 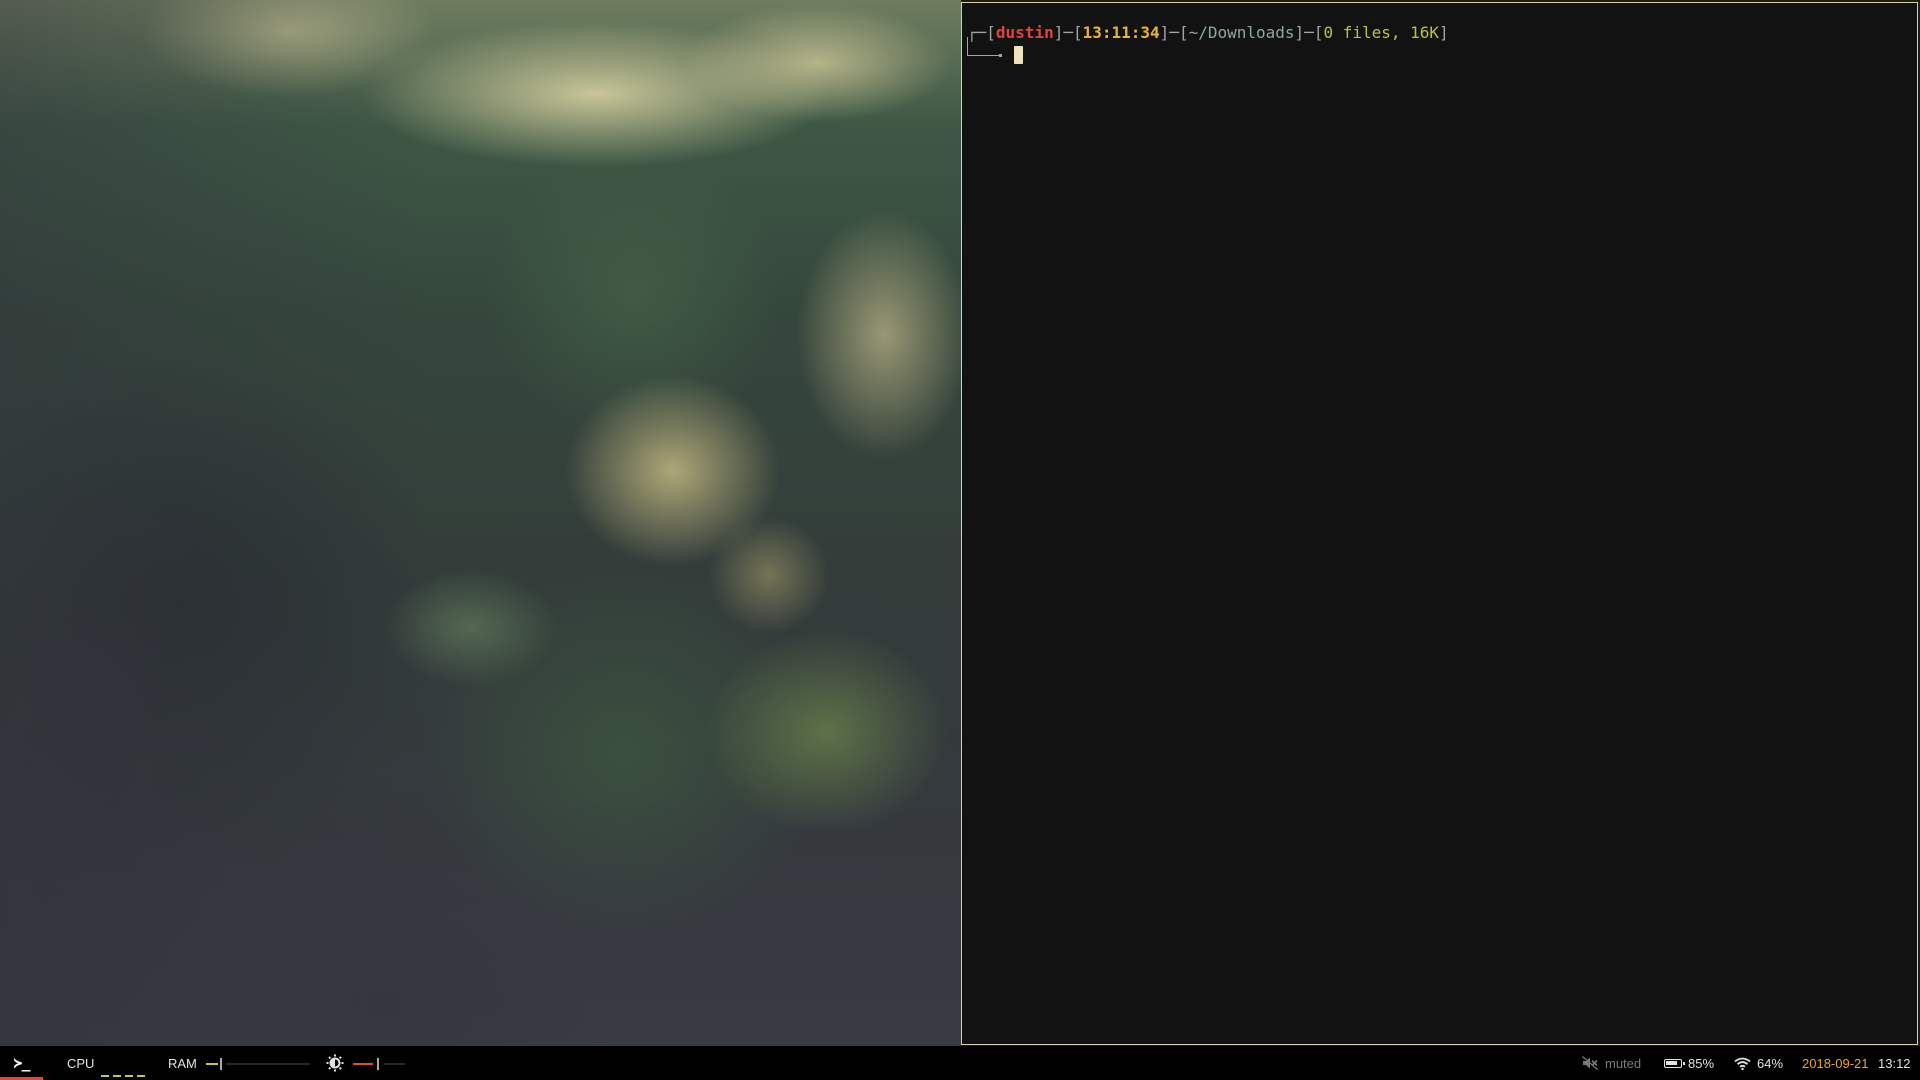 I want to click on volume-status: muted, so click(x=1623, y=1063).